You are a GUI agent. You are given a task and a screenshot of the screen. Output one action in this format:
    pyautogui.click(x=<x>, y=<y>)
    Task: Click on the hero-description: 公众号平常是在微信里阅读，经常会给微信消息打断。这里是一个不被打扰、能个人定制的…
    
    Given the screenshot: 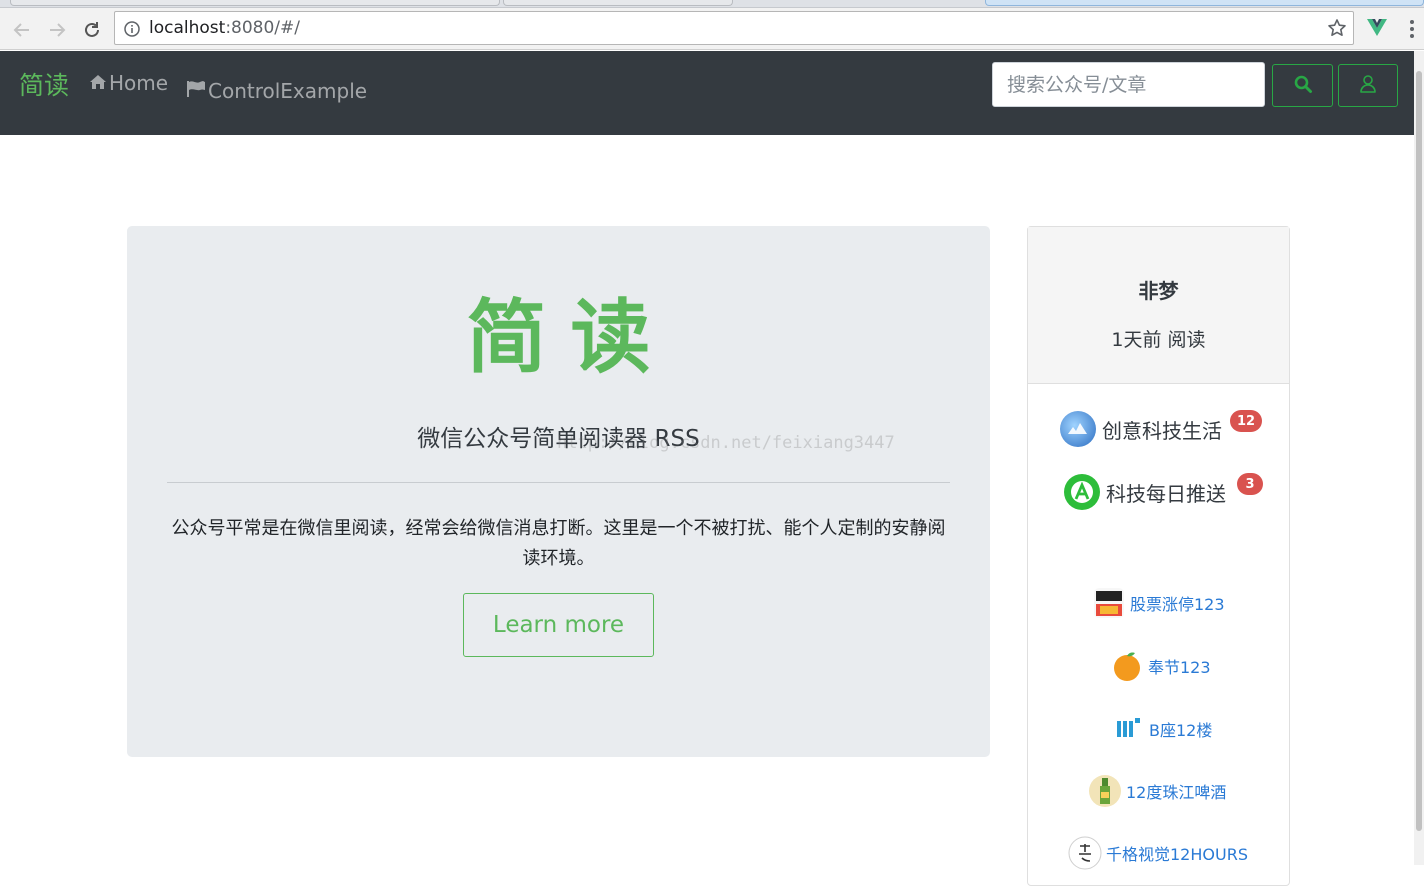 What is the action you would take?
    pyautogui.click(x=558, y=543)
    